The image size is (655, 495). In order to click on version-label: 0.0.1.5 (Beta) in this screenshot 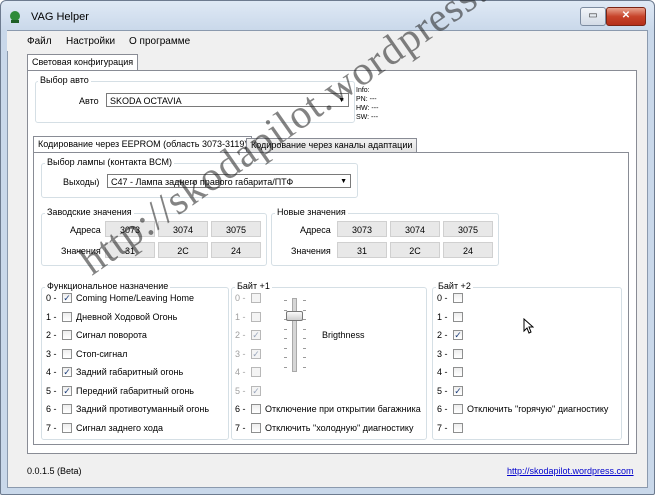, I will do `click(54, 471)`.